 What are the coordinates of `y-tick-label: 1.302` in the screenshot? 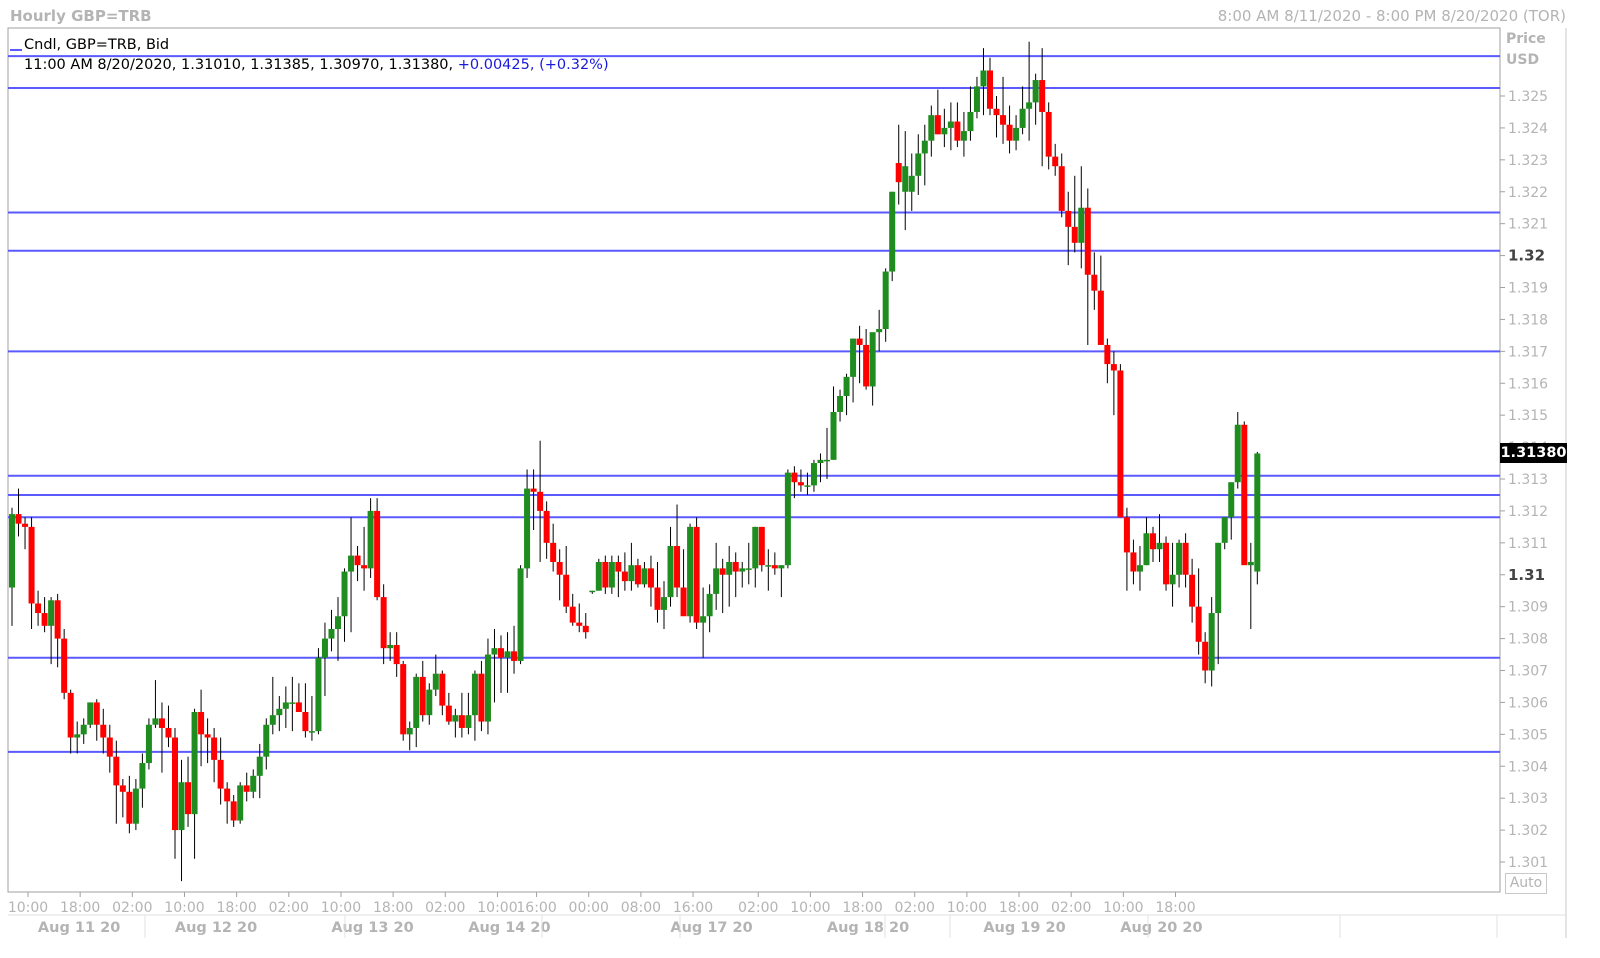 It's located at (1528, 831).